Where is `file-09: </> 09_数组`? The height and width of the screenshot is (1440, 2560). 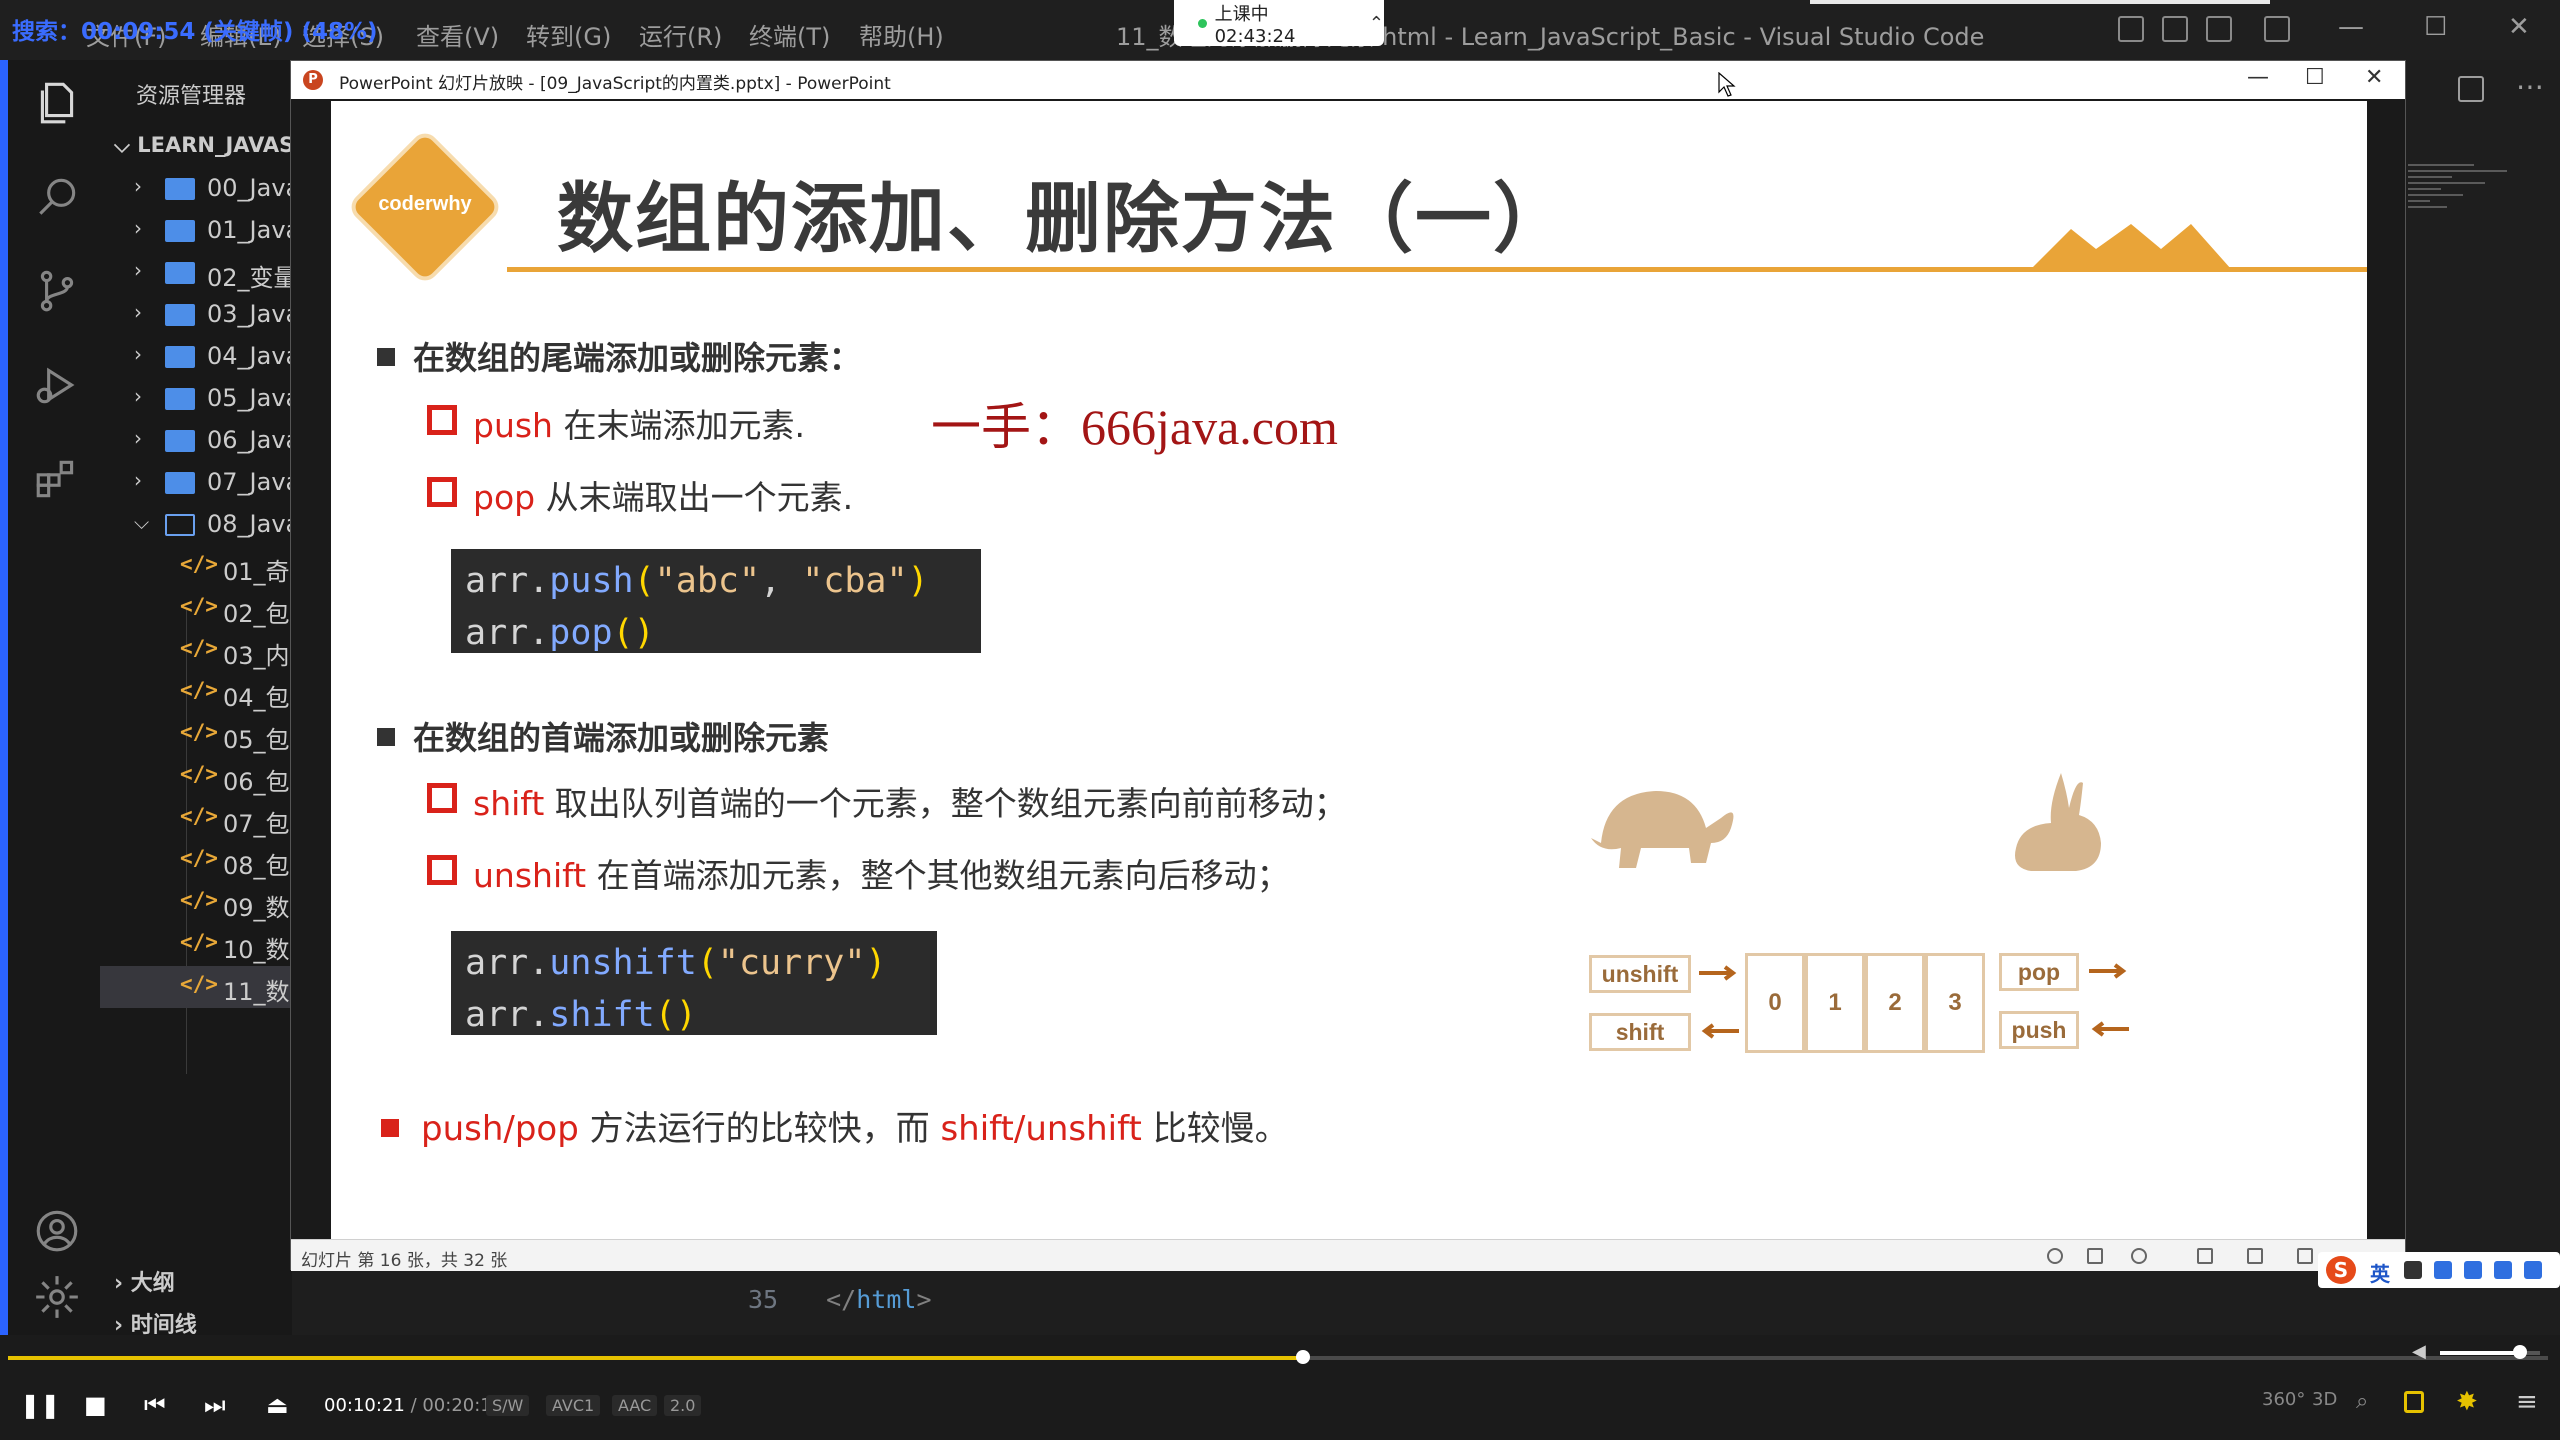
file-09: </> 09_数组 is located at coordinates (207, 903).